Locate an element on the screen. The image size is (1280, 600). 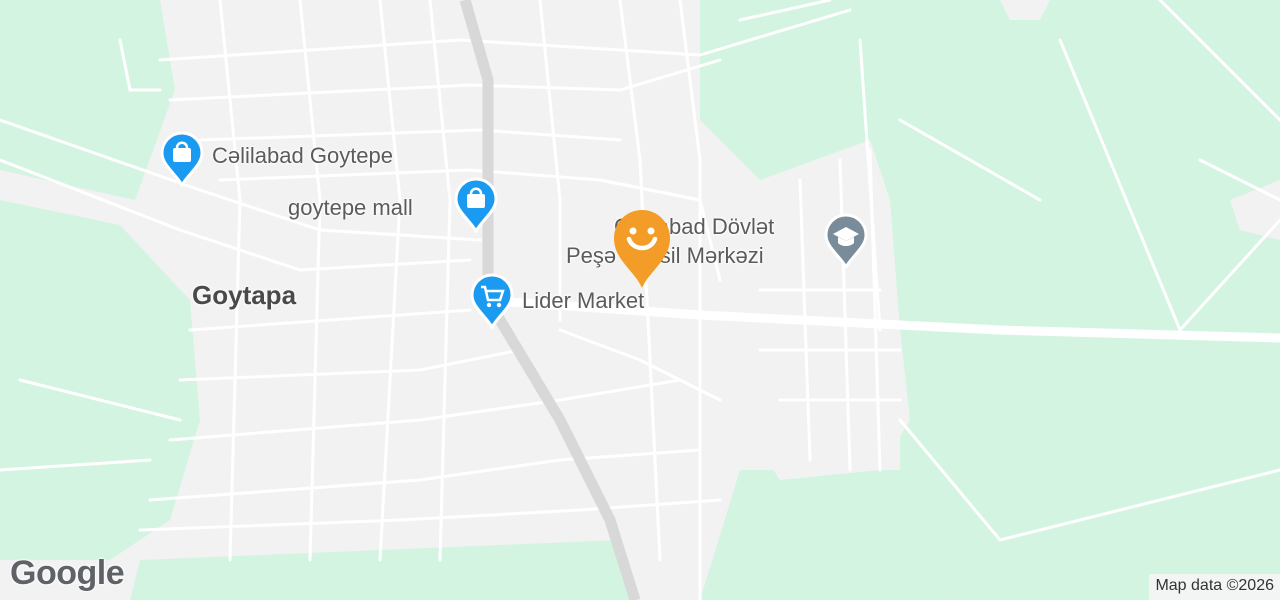
poi-label-lider-market: Lider Market is located at coordinates (583, 301).